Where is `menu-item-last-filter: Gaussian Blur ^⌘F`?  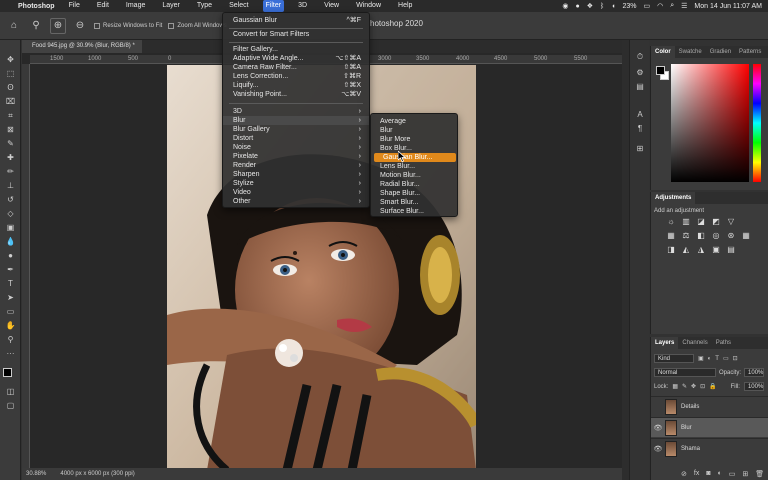 menu-item-last-filter: Gaussian Blur ^⌘F is located at coordinates (296, 20).